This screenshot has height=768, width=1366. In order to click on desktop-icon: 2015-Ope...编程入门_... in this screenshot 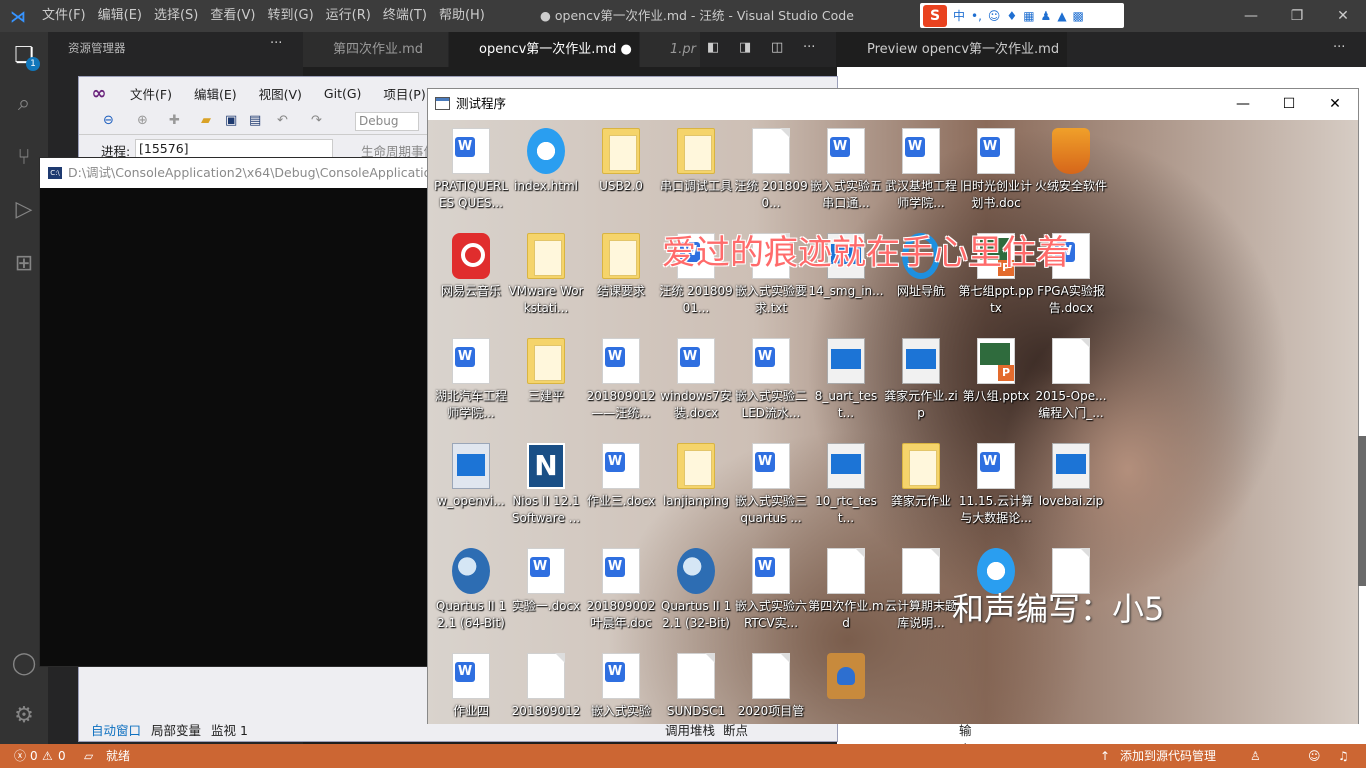, I will do `click(1071, 380)`.